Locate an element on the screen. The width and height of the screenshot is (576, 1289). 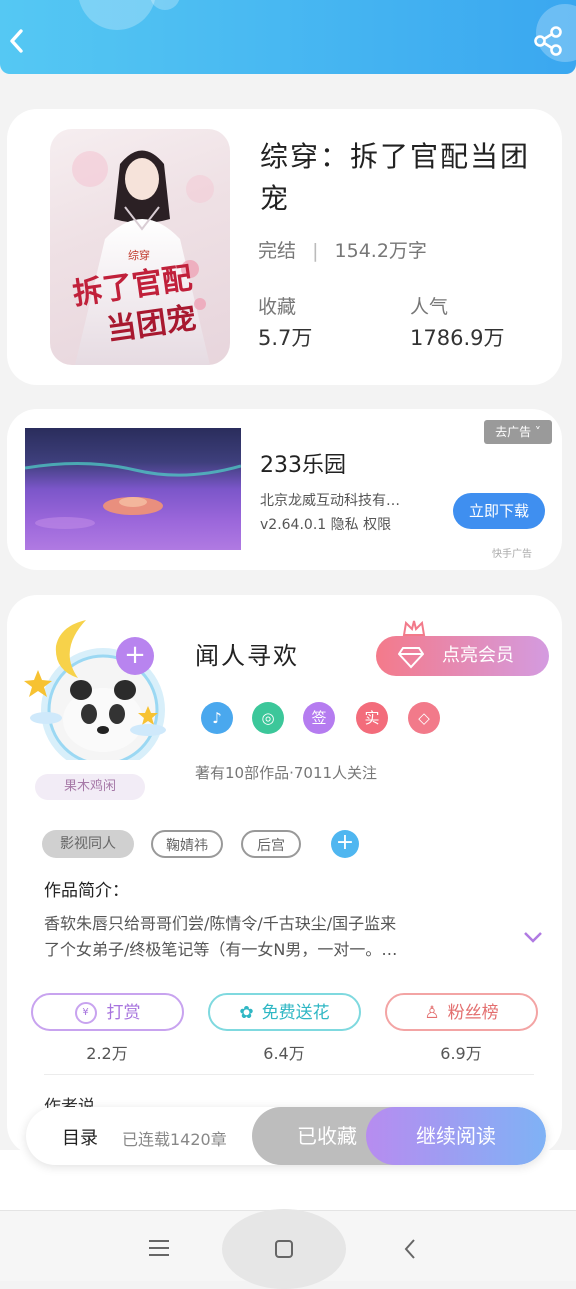
divider is located at coordinates (289, 1074).